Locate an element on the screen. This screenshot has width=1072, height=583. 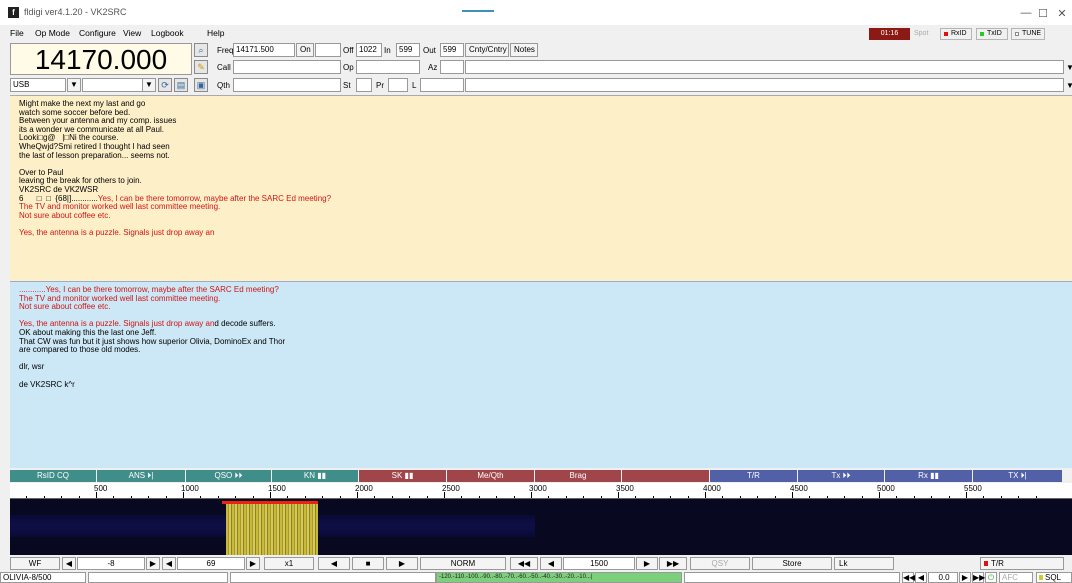
tune-toggle: TUNE is located at coordinates (1028, 34).